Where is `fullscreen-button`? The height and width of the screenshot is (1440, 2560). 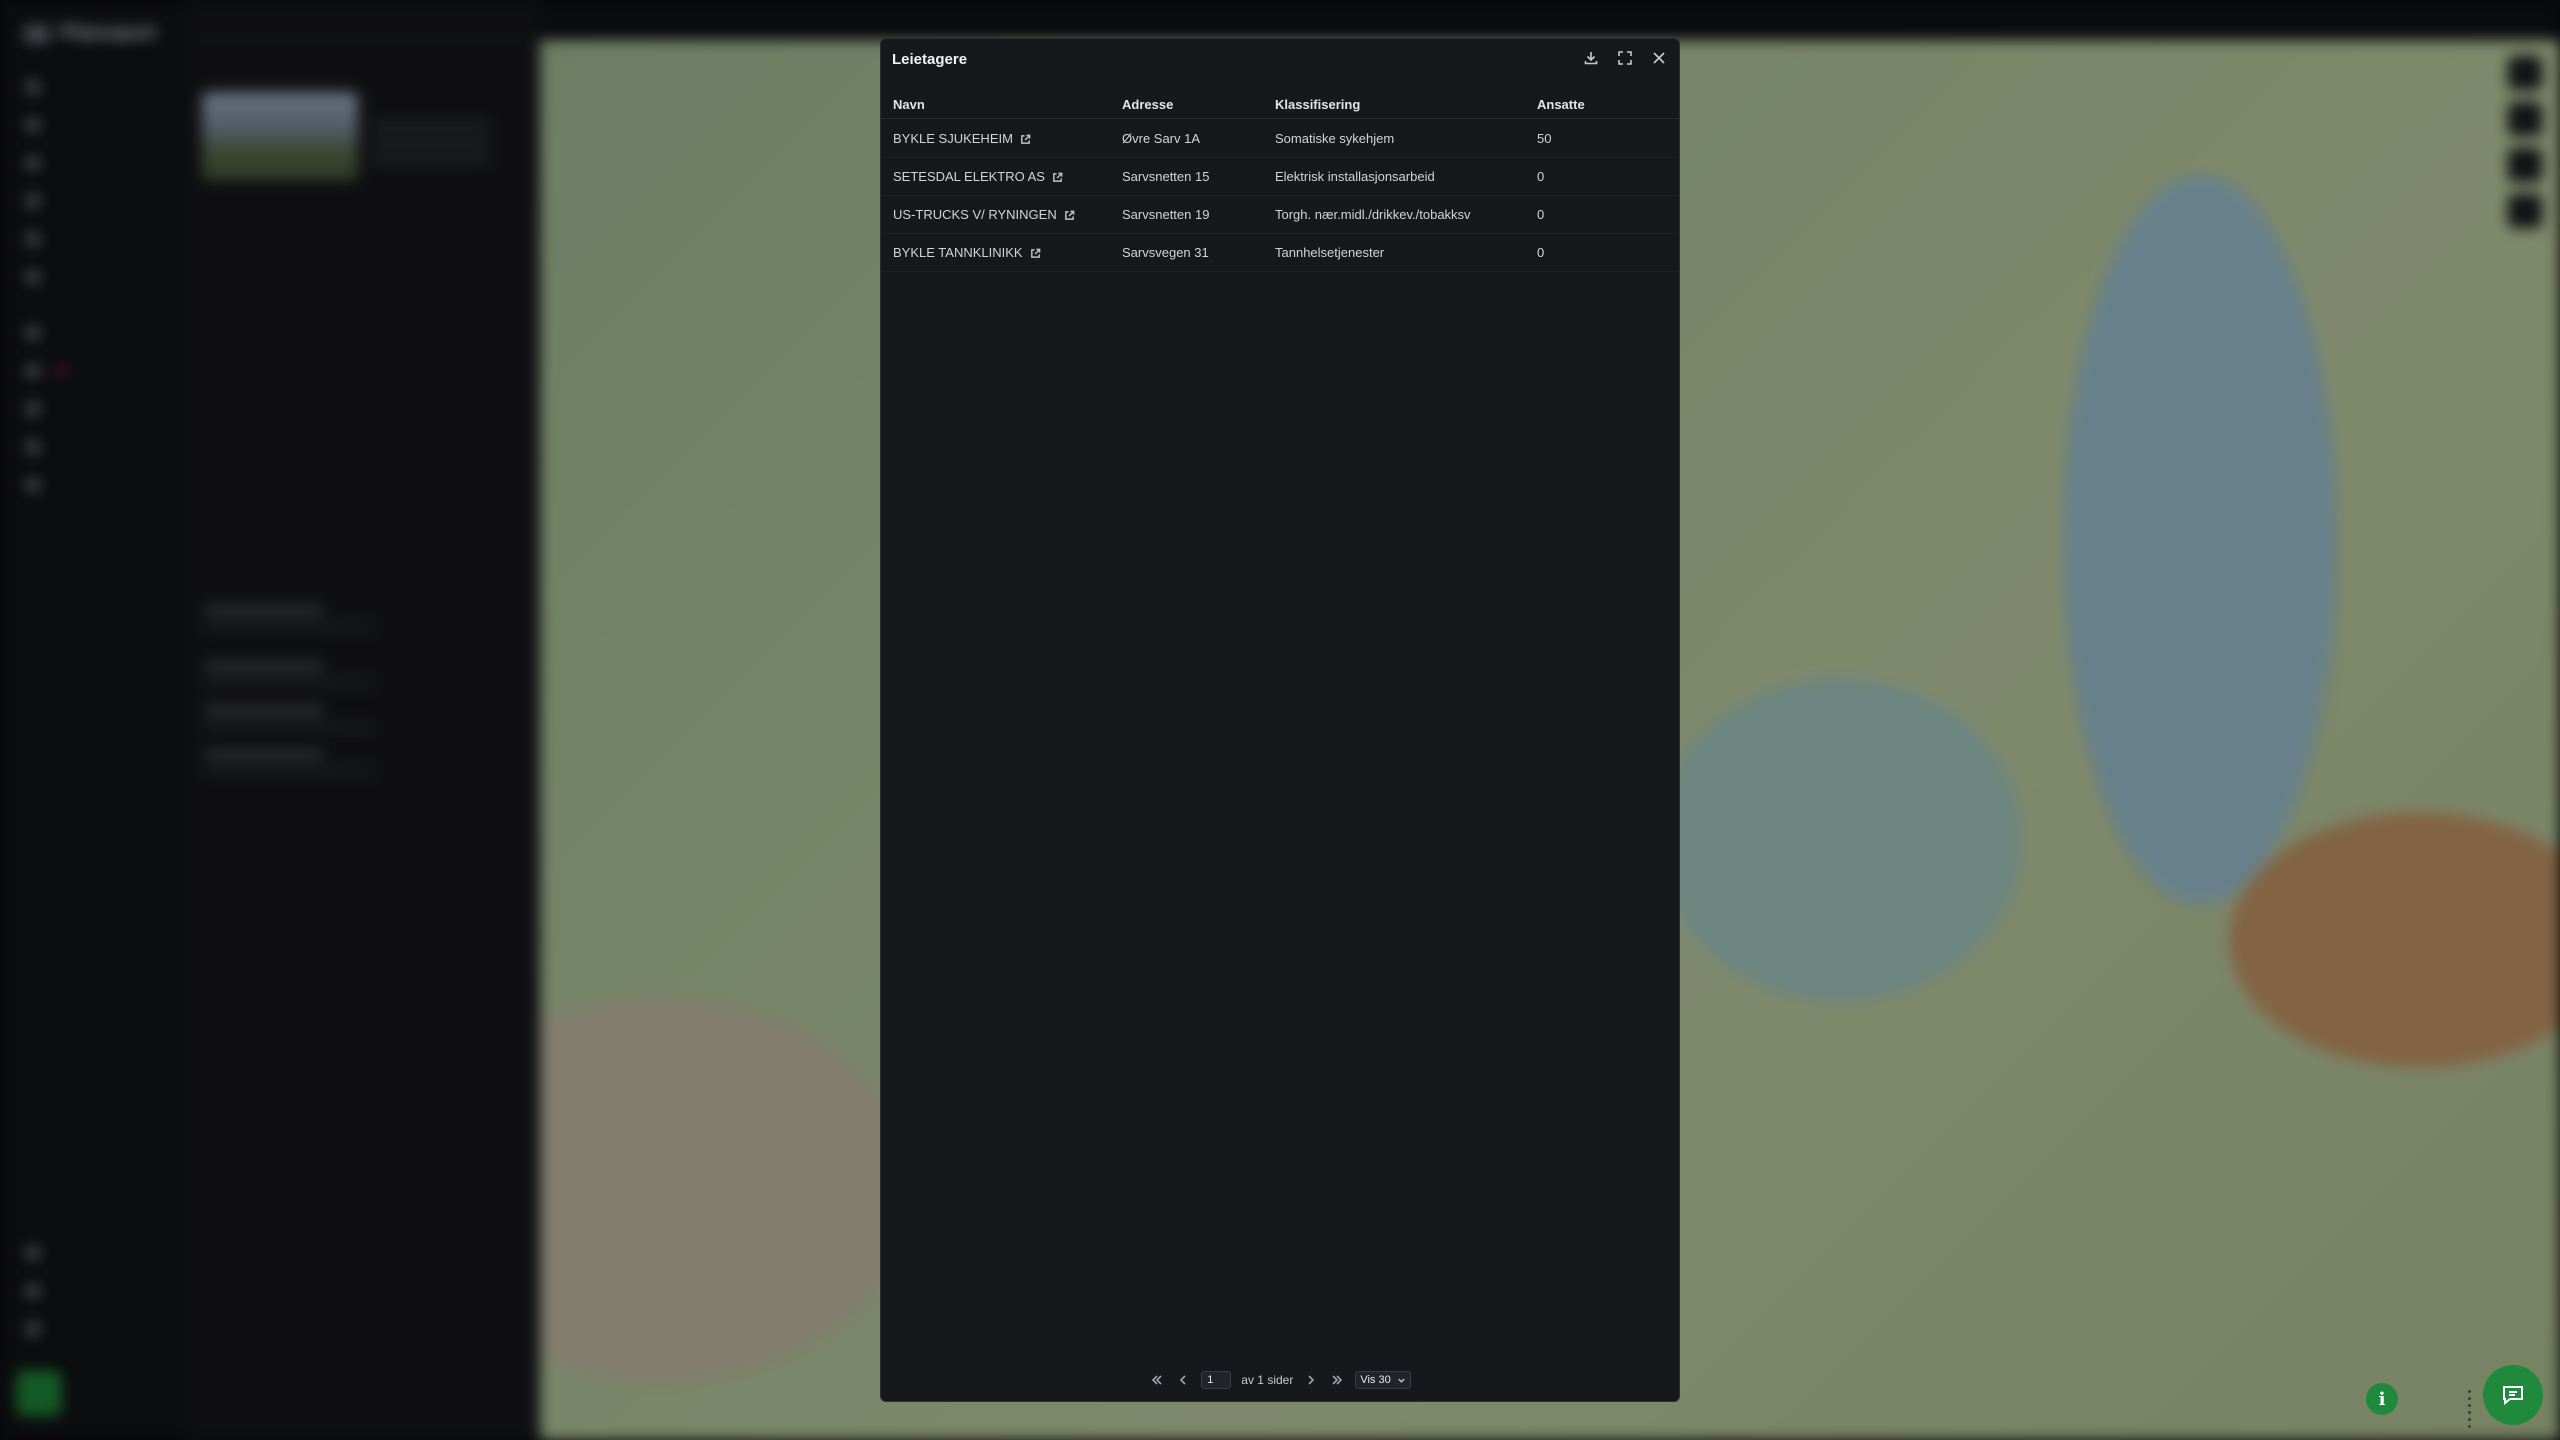
fullscreen-button is located at coordinates (1625, 58).